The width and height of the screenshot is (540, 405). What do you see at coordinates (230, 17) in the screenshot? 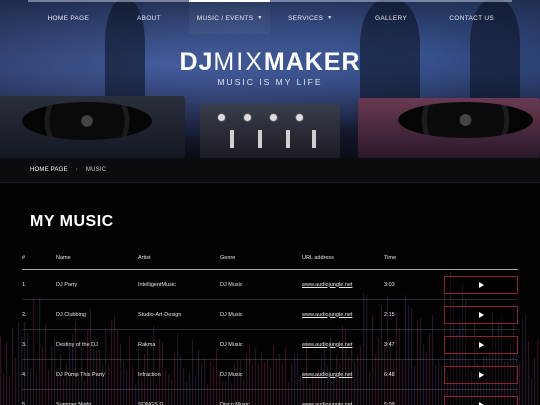
I see `nav-item-music-events: Music / Events ▼` at bounding box center [230, 17].